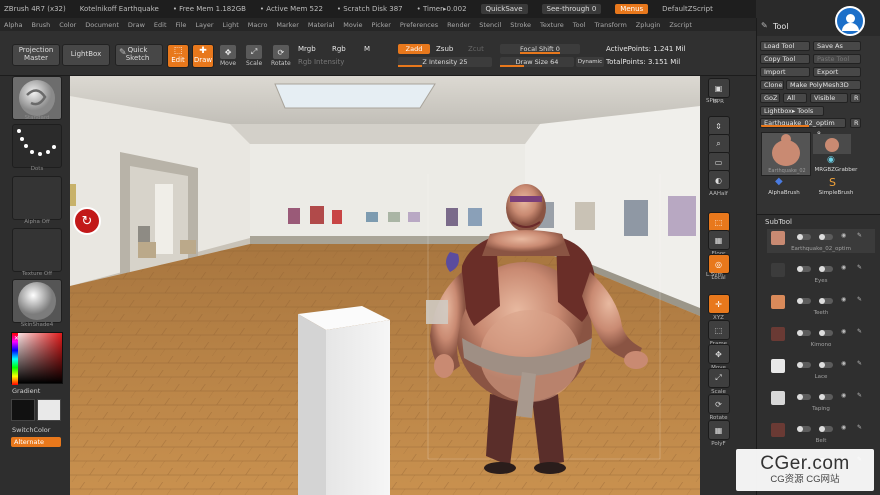 This screenshot has height=495, width=880. I want to click on draw-size-slider: Draw Size 64, so click(537, 62).